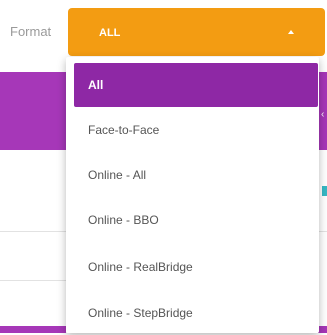  Describe the element at coordinates (117, 175) in the screenshot. I see `option-label: Online - All` at that location.